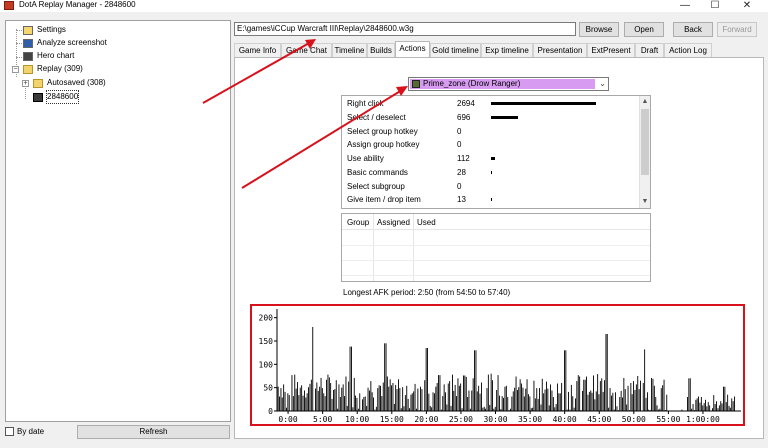  Describe the element at coordinates (496, 275) in the screenshot. I see `table-row` at that location.